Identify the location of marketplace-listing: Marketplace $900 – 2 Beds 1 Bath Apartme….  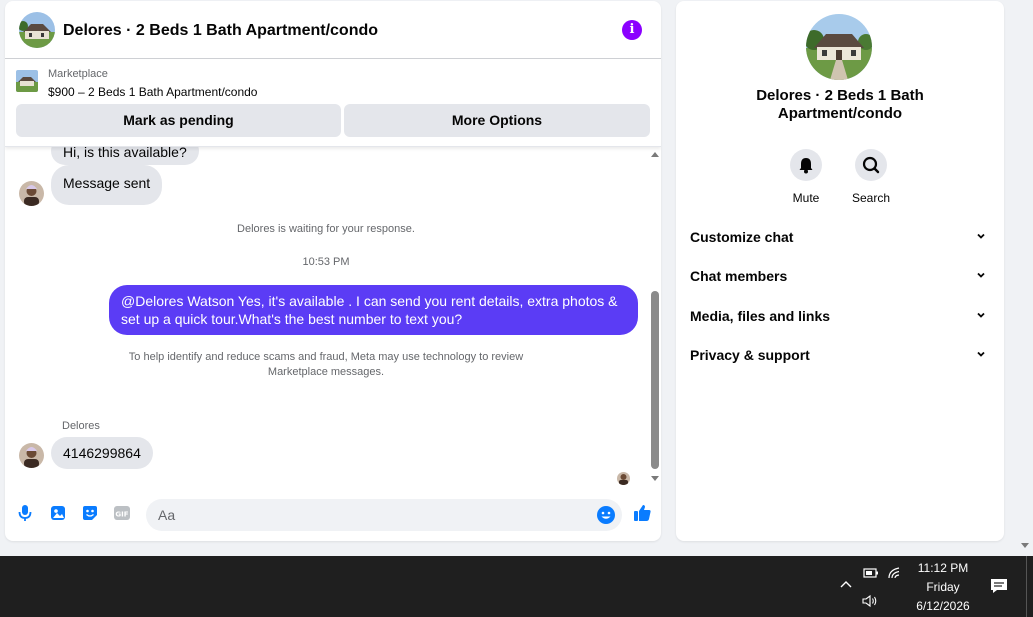
(333, 103).